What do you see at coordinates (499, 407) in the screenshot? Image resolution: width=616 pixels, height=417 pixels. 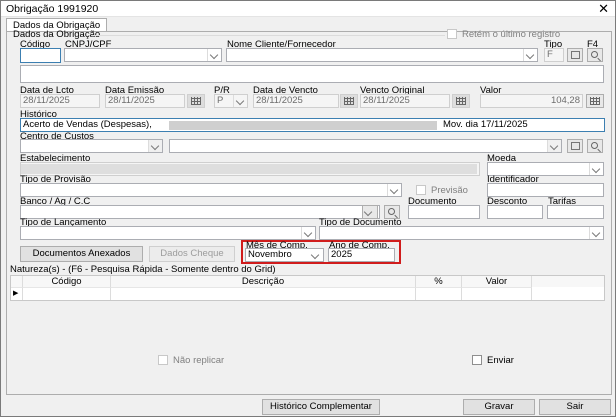 I see `gravar-button: Gravar` at bounding box center [499, 407].